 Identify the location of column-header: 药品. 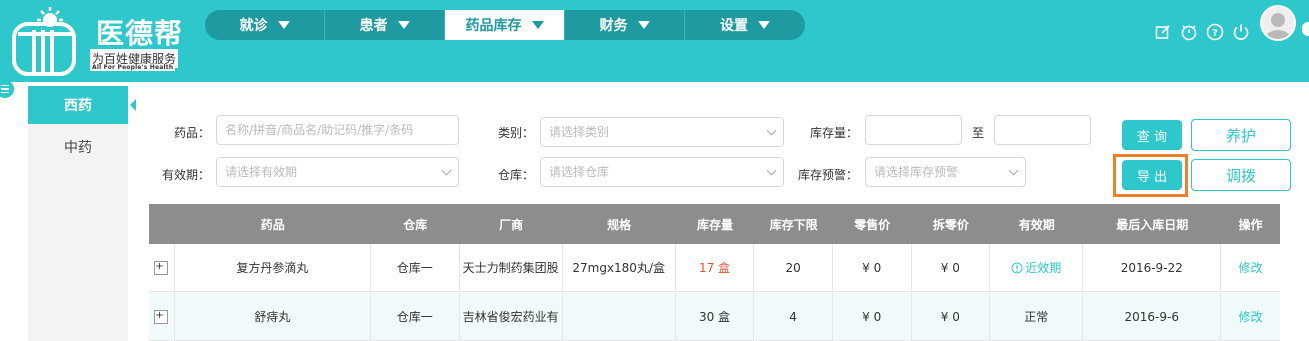
(273, 224).